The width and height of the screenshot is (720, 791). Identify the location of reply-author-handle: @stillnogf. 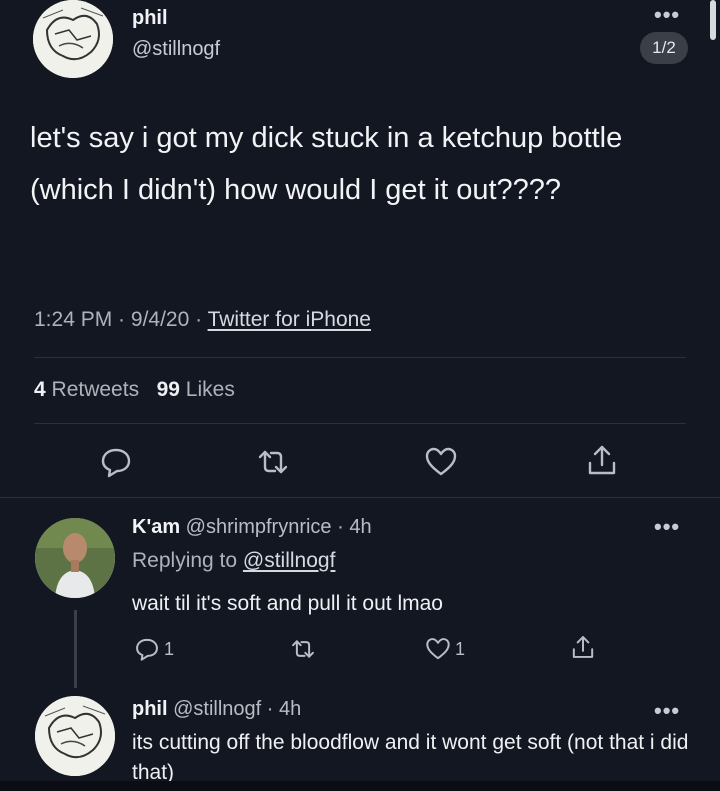
(217, 709).